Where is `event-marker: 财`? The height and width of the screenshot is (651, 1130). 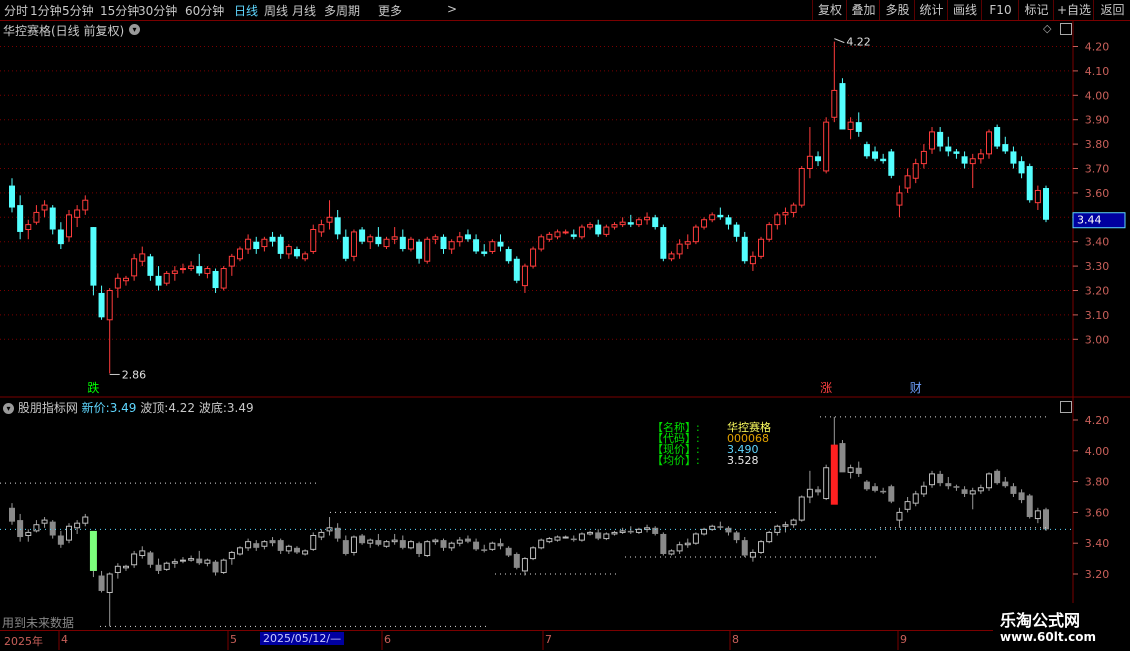 event-marker: 财 is located at coordinates (916, 388).